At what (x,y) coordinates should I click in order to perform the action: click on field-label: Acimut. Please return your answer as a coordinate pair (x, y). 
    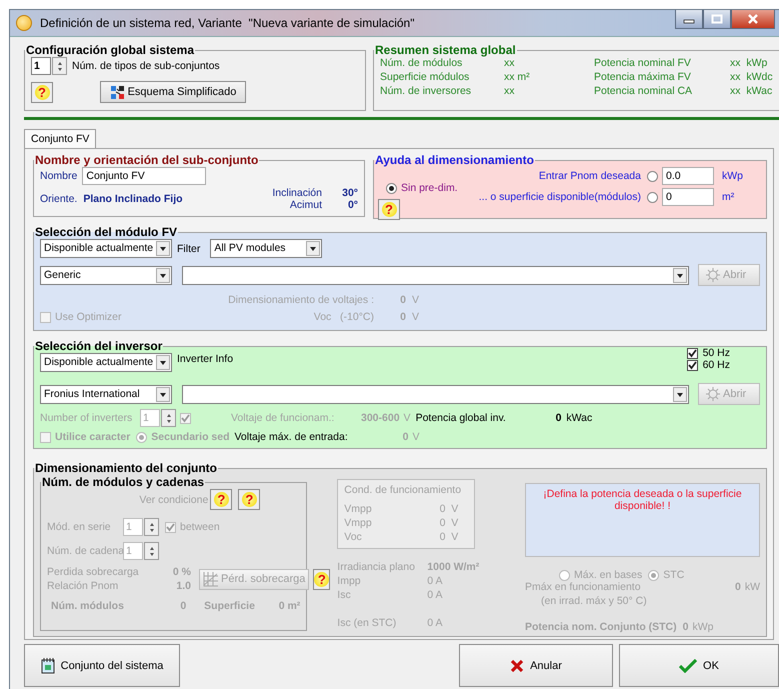
    Looking at the image, I should click on (305, 205).